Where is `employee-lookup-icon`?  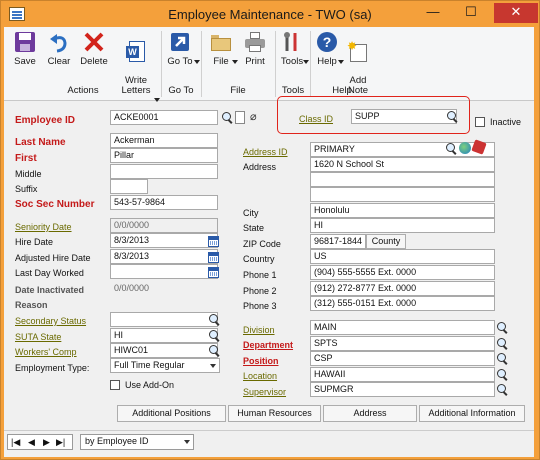
employee-lookup-icon is located at coordinates (227, 117).